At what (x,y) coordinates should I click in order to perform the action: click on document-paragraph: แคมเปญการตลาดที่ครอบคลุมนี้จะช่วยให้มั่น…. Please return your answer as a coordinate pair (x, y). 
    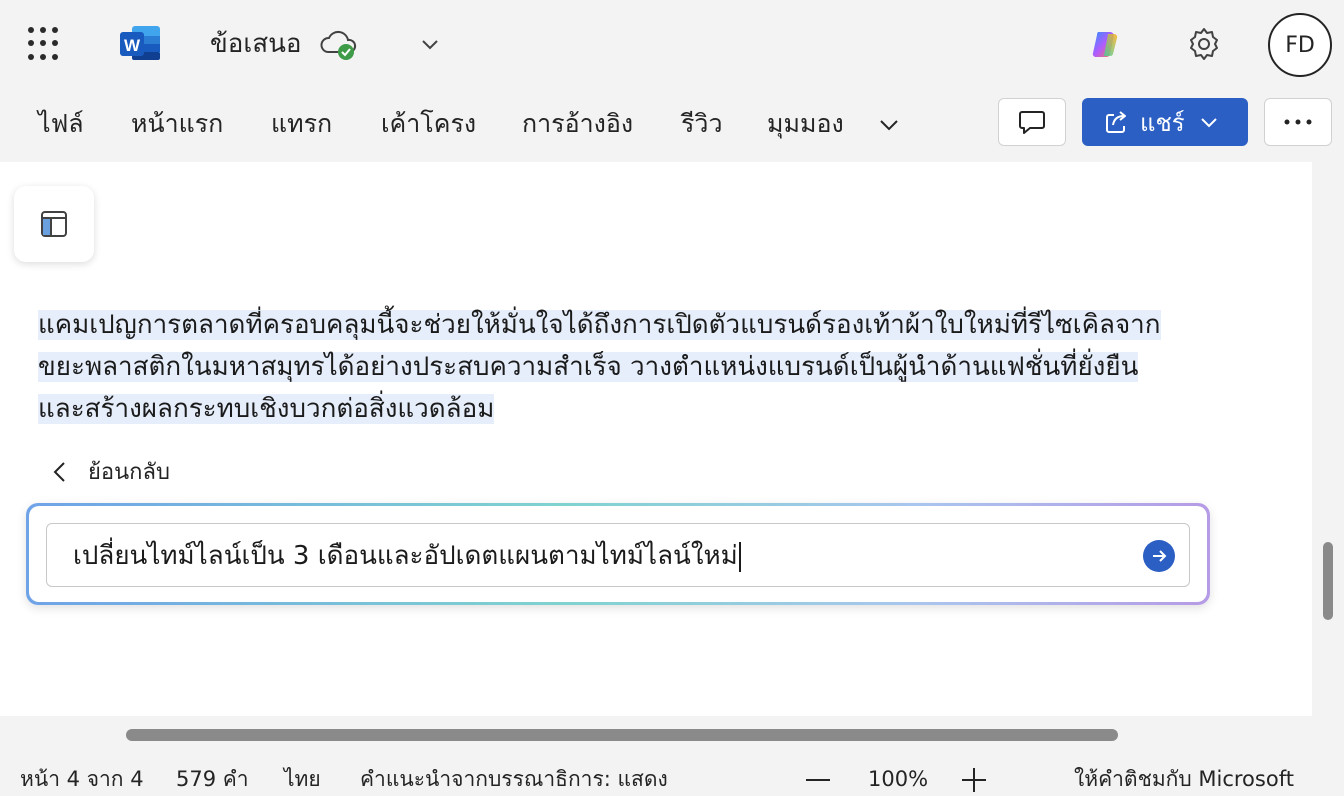
    Looking at the image, I should click on (658, 367).